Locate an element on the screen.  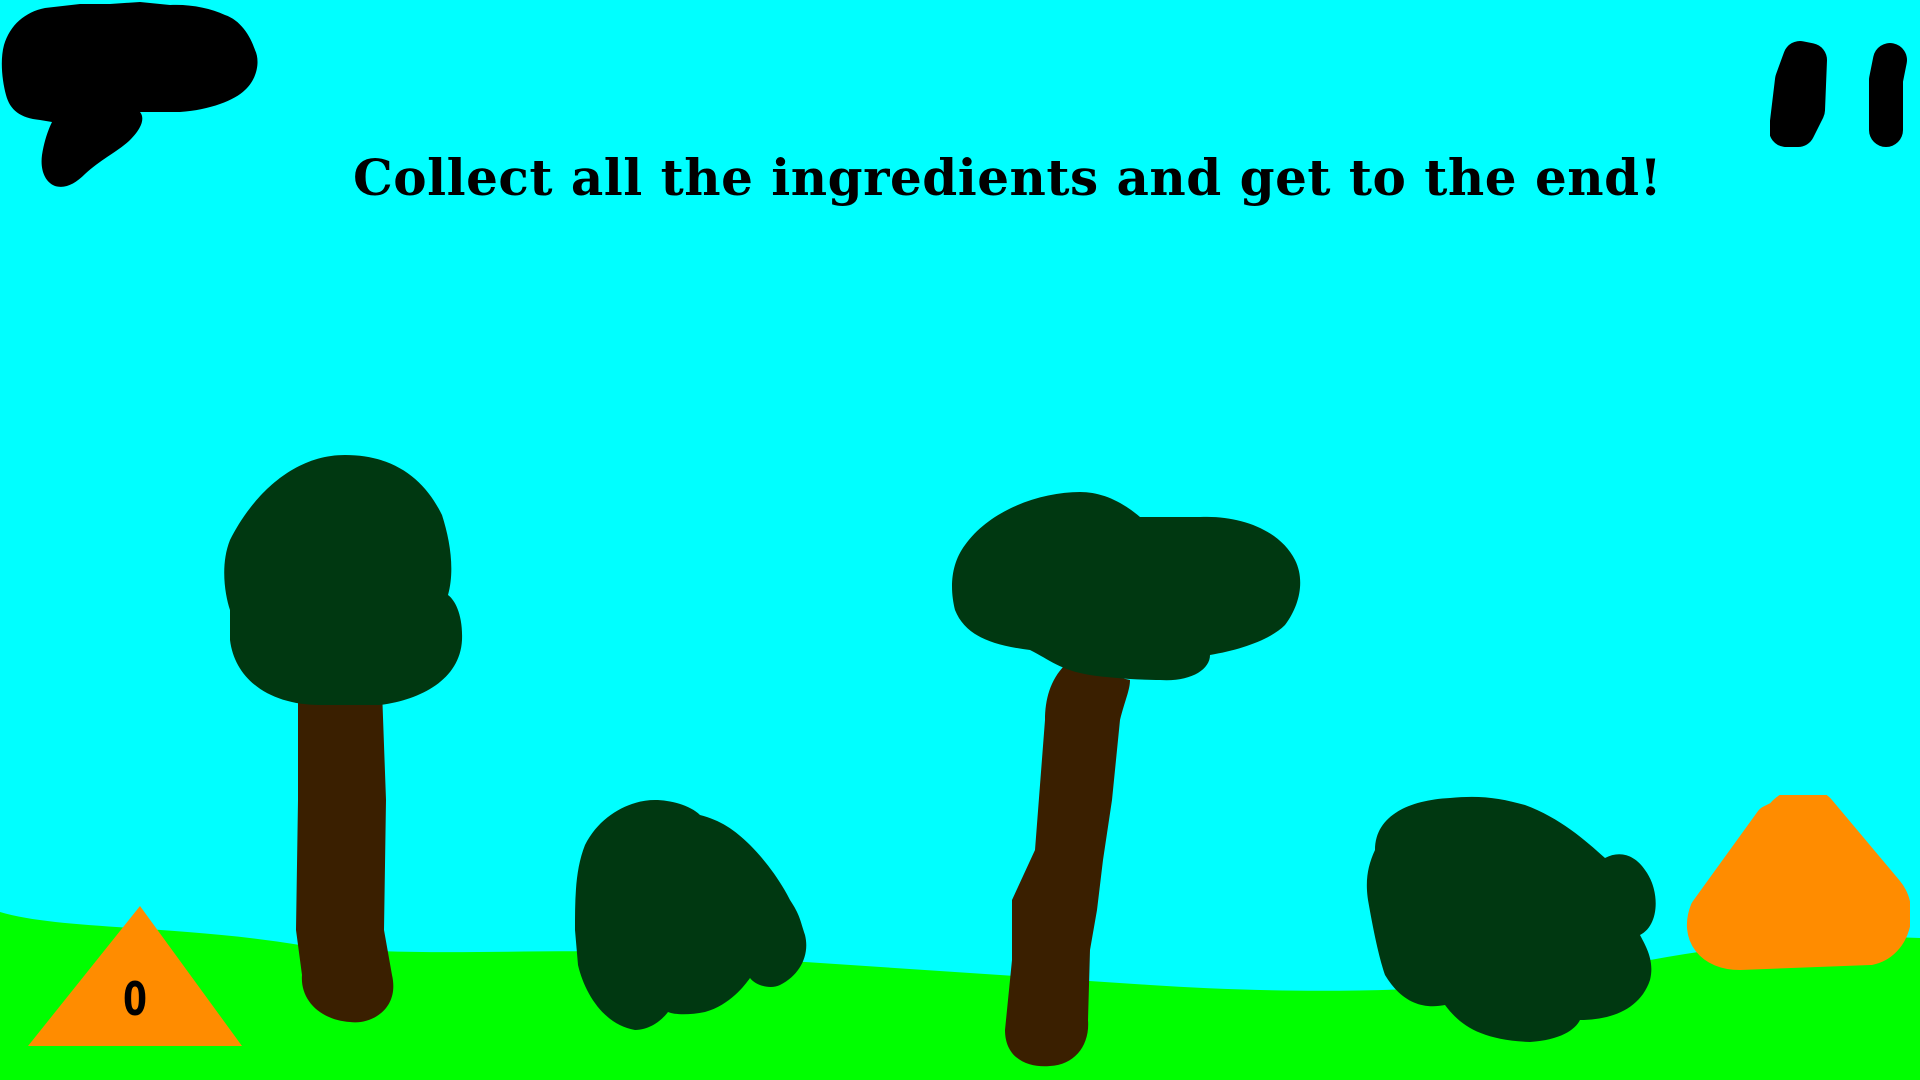
tree-trunk is located at coordinates (345, 856).